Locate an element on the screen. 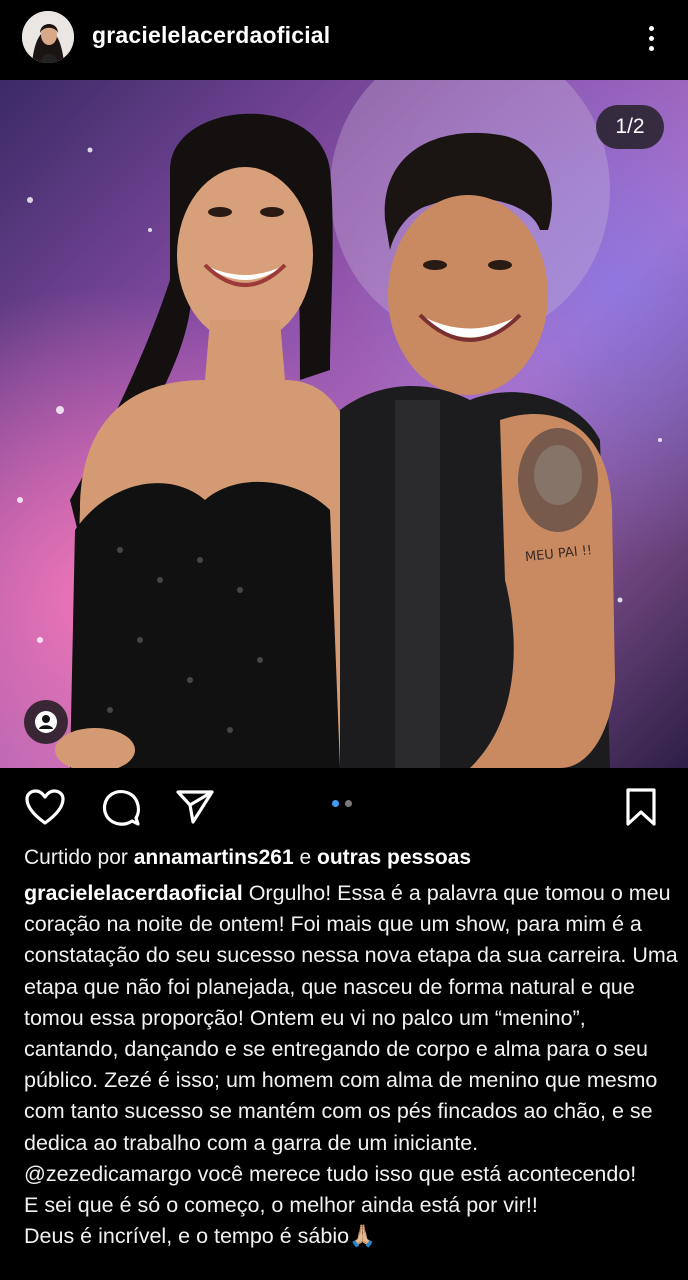 Image resolution: width=688 pixels, height=1280 pixels. caption-author: gracielelacerdaoficial is located at coordinates (133, 893).